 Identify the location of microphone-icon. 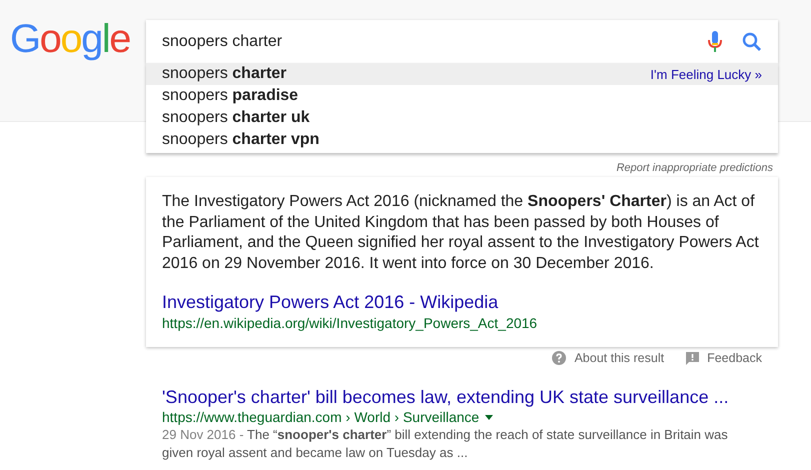
(715, 41).